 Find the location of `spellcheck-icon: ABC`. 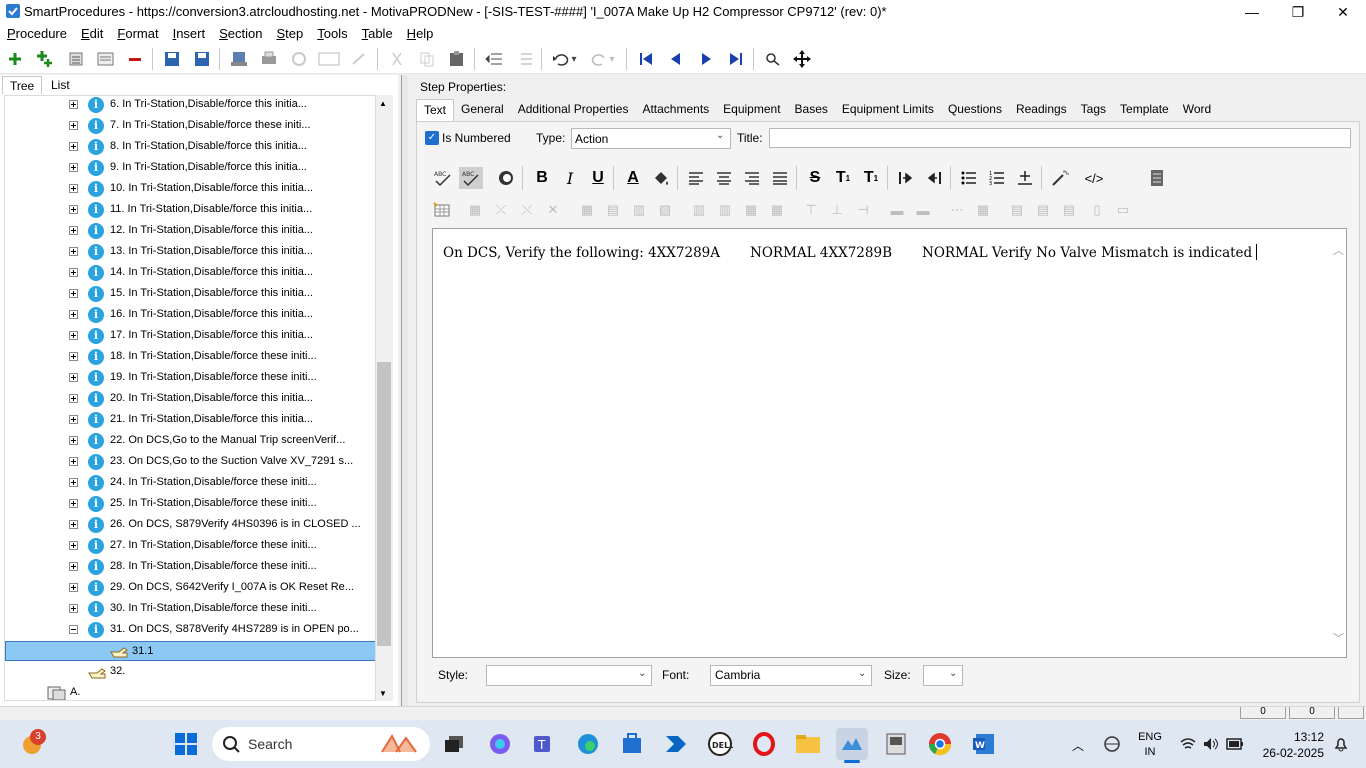

spellcheck-icon: ABC is located at coordinates (443, 178).